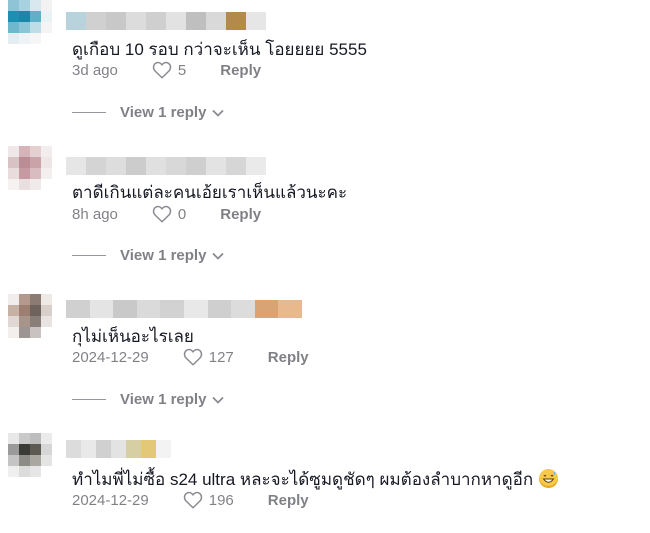 The height and width of the screenshot is (533, 650). What do you see at coordinates (162, 214) in the screenshot?
I see `heart-outline-icon` at bounding box center [162, 214].